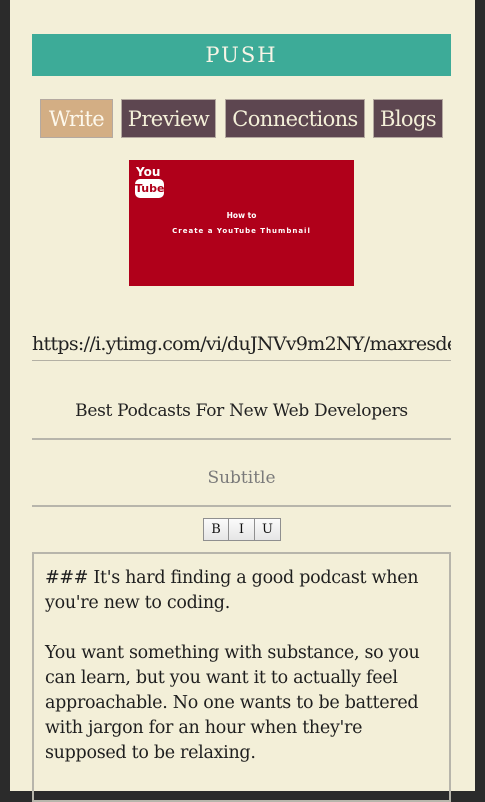  Describe the element at coordinates (268, 529) in the screenshot. I see `underline-button: U` at that location.